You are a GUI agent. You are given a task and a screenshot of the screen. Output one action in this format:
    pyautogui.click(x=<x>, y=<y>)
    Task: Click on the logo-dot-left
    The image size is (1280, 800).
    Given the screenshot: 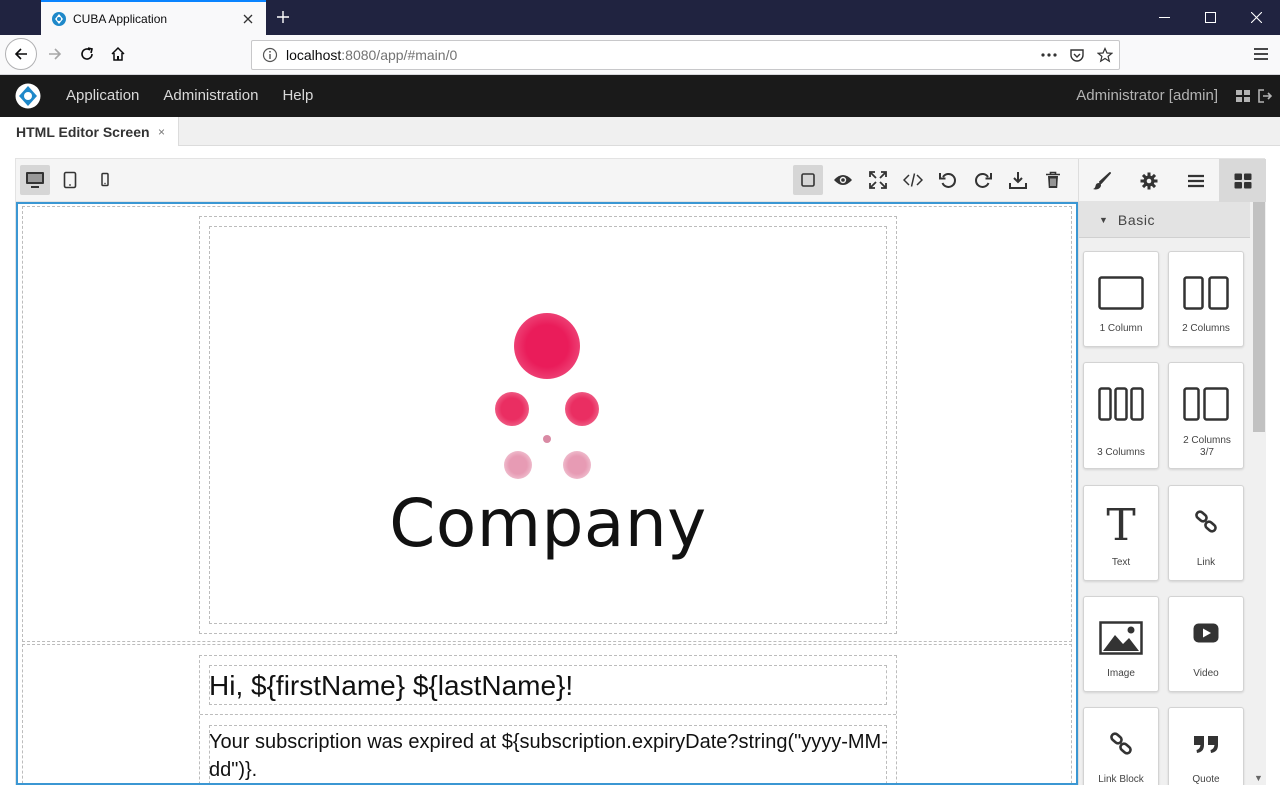 What is the action you would take?
    pyautogui.click(x=512, y=409)
    